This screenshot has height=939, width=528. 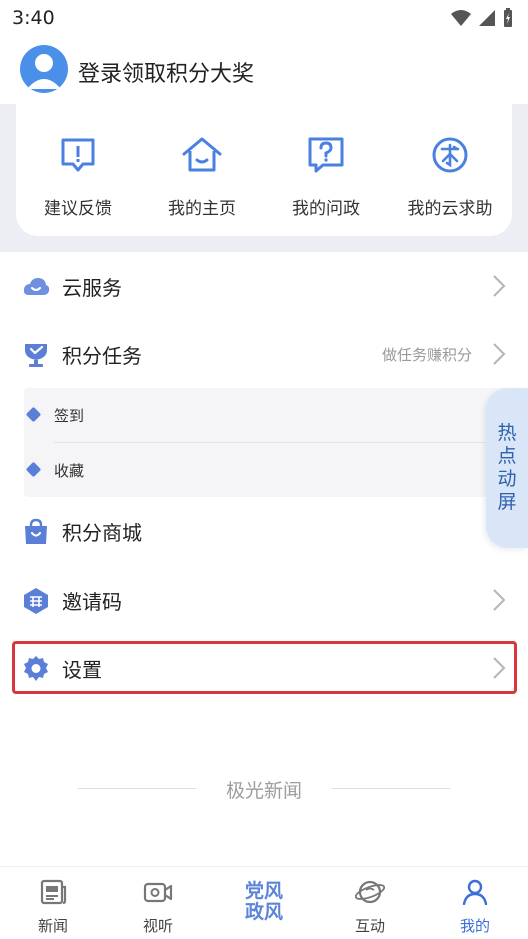 What do you see at coordinates (158, 907) in the screenshot?
I see `nav-tab-video: 视听` at bounding box center [158, 907].